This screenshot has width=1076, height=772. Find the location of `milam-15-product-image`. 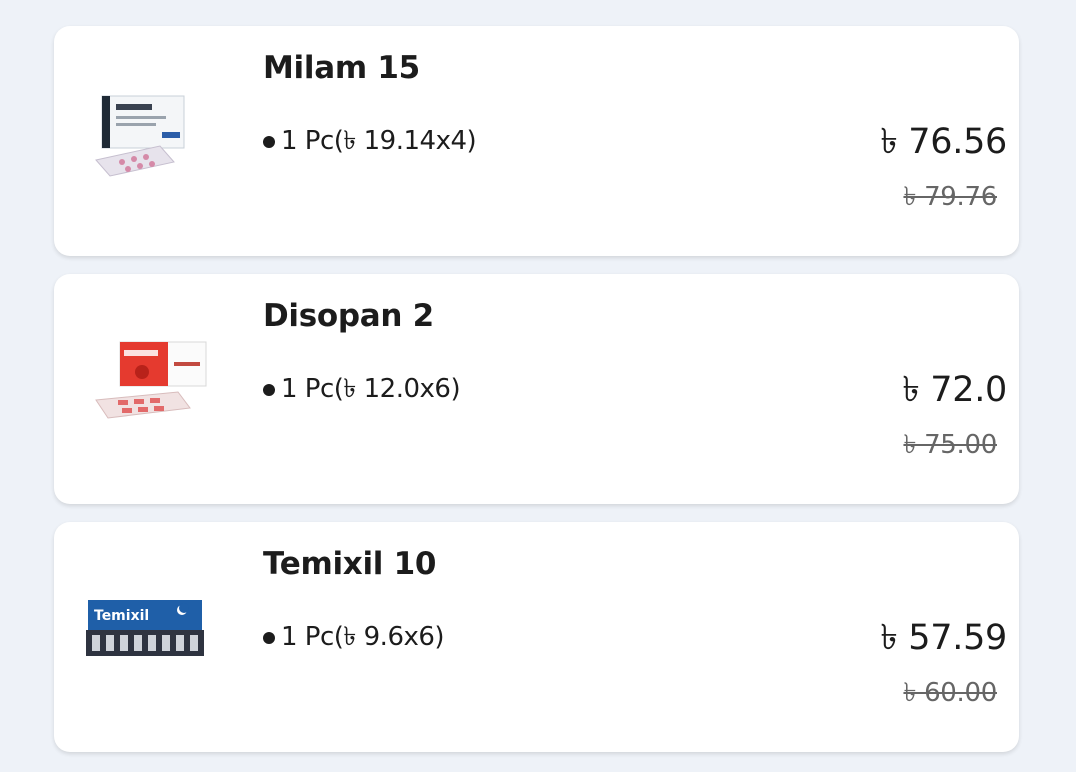

milam-15-product-image is located at coordinates (146, 130).